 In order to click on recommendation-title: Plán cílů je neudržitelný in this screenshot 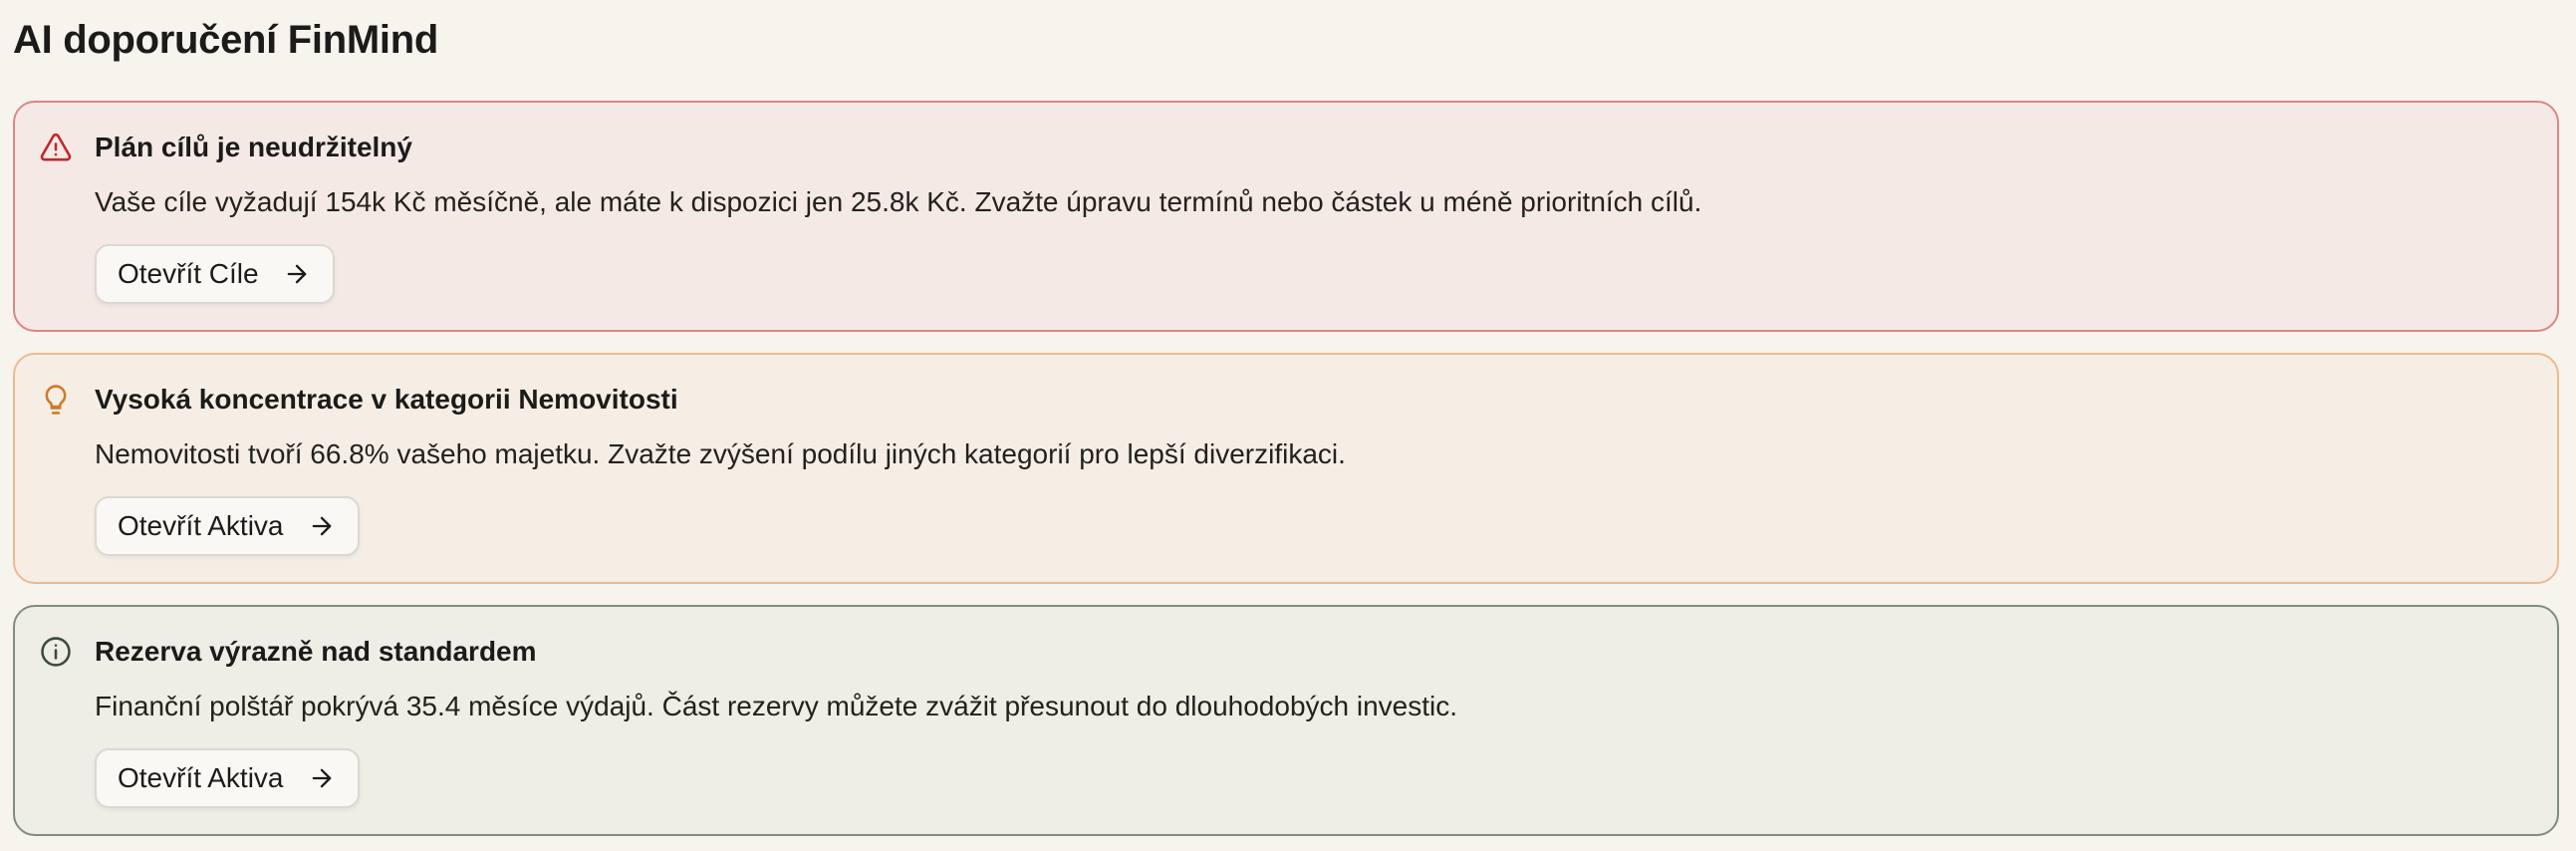, I will do `click(253, 147)`.